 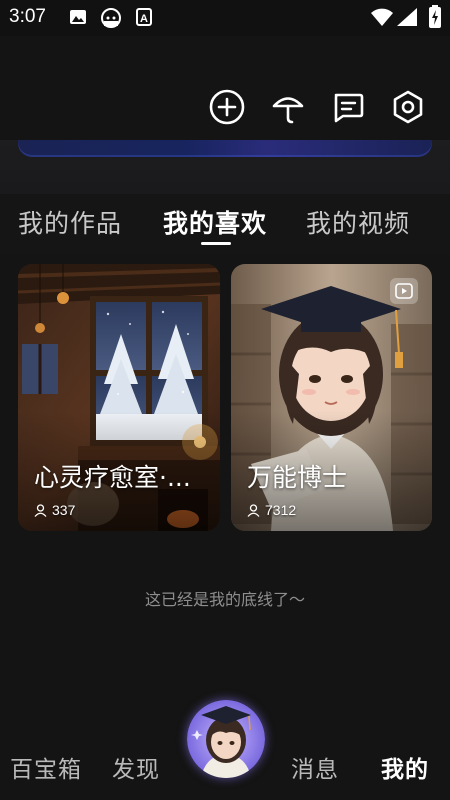 What do you see at coordinates (331, 397) in the screenshot?
I see `liked-card: 万能博士 7312` at bounding box center [331, 397].